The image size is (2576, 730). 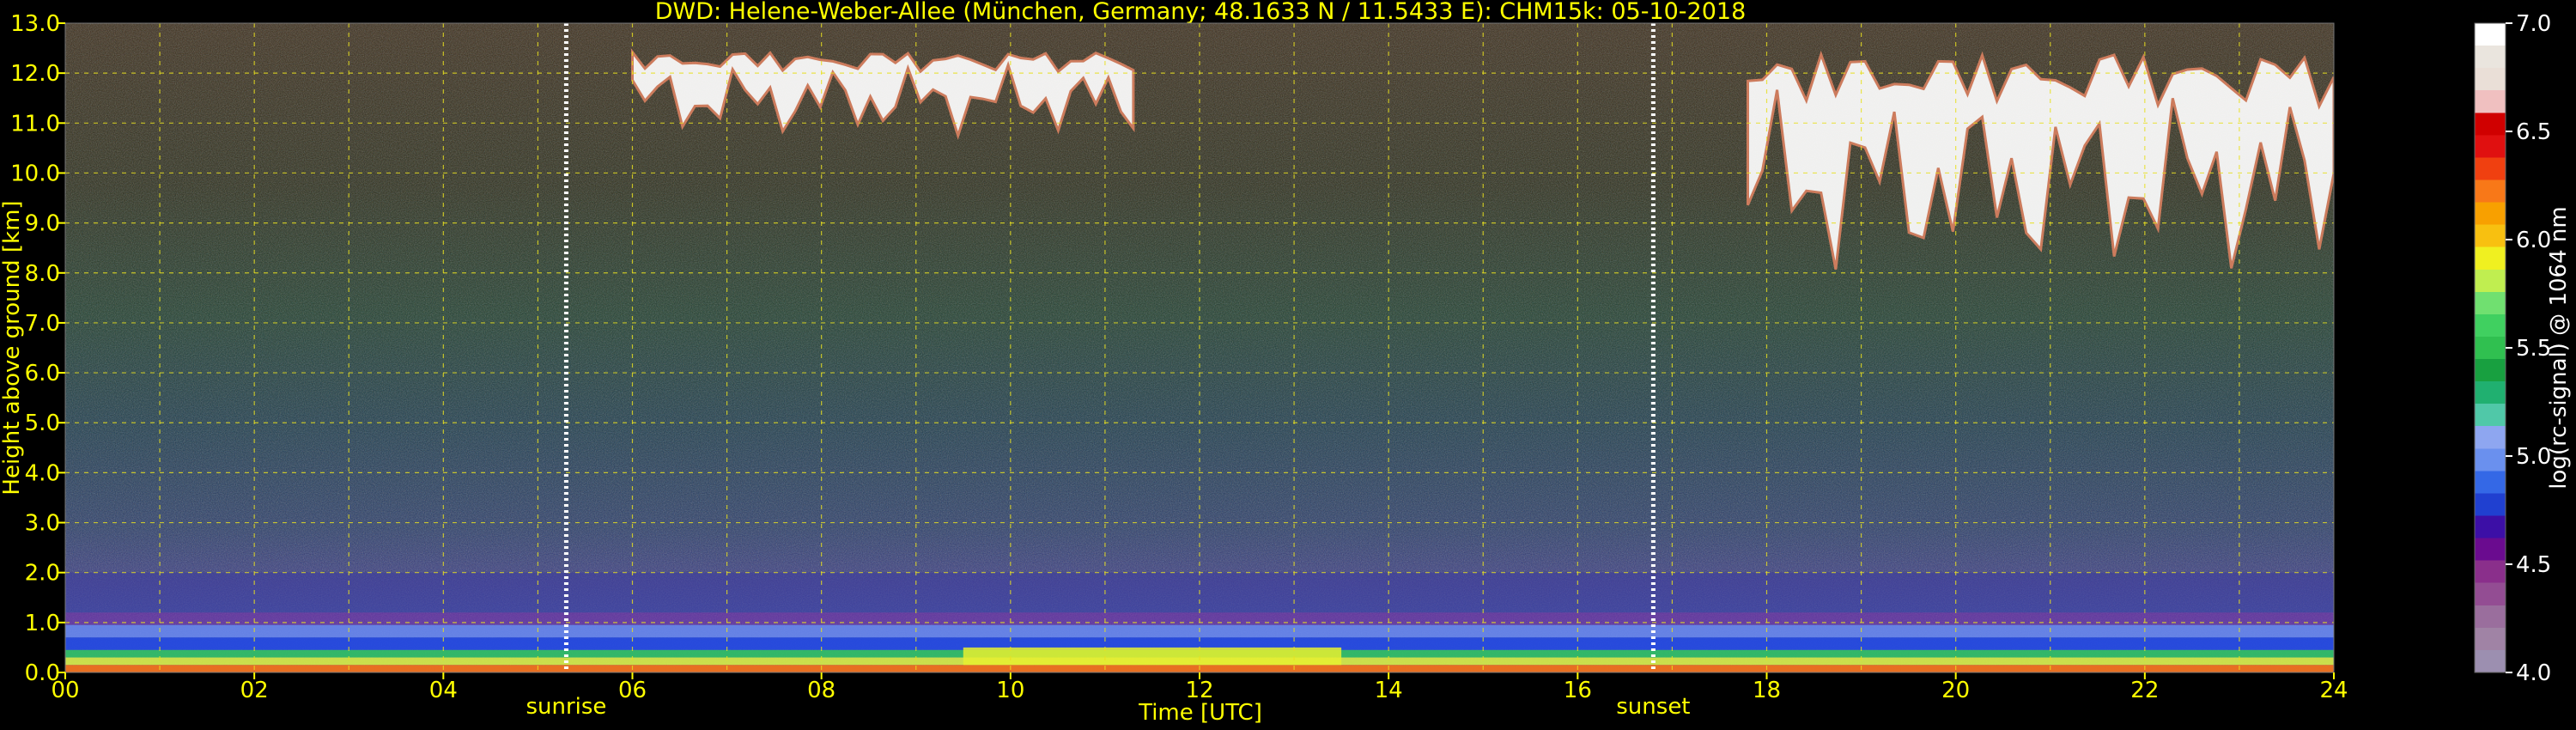 I want to click on y-tick-label: 7.0, so click(x=42, y=324).